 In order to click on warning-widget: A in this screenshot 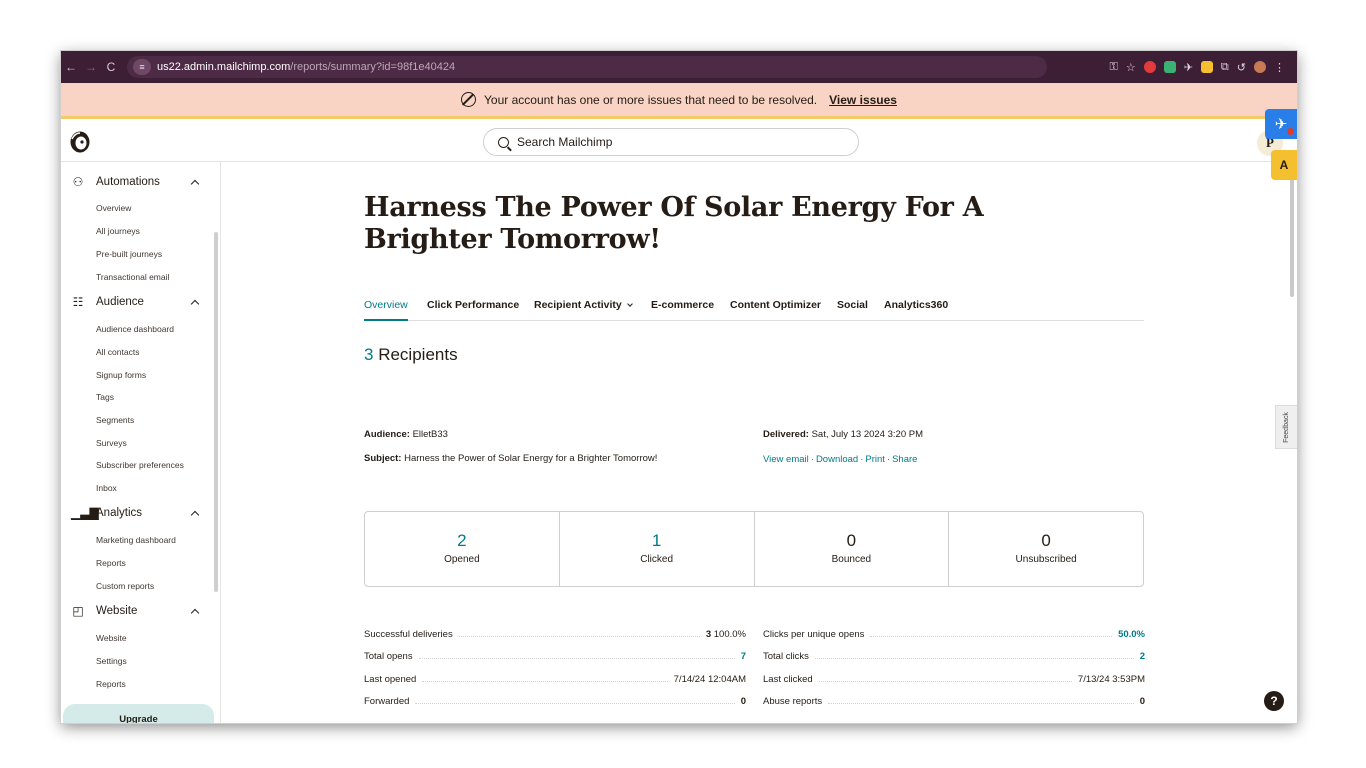, I will do `click(1284, 165)`.